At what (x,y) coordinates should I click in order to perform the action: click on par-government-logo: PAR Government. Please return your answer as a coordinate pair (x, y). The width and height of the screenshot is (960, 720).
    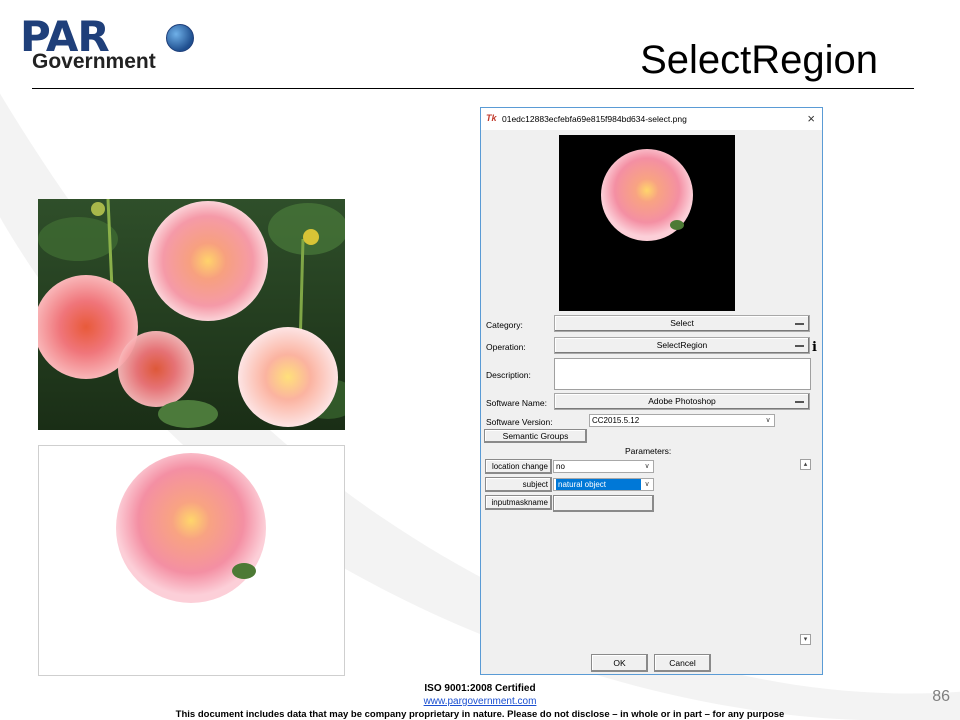
    Looking at the image, I should click on (110, 44).